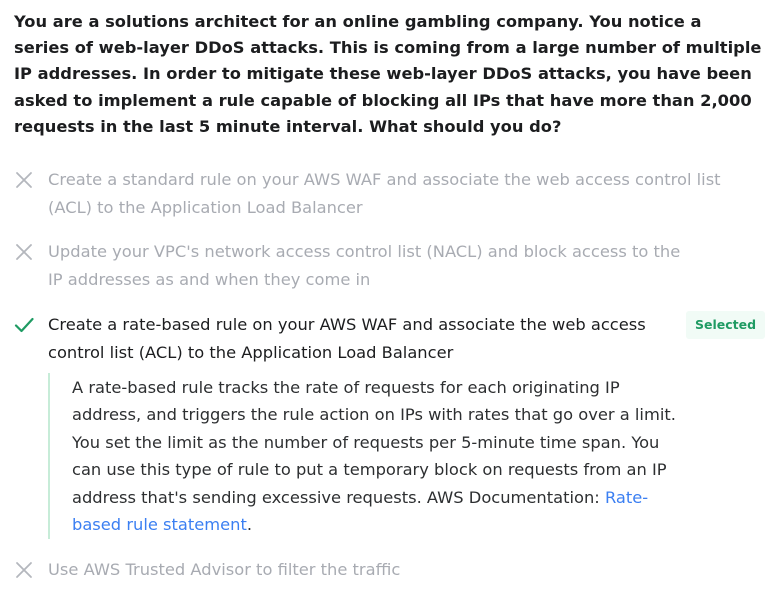 The image size is (769, 596). What do you see at coordinates (726, 325) in the screenshot?
I see `selected-badge: Selected` at bounding box center [726, 325].